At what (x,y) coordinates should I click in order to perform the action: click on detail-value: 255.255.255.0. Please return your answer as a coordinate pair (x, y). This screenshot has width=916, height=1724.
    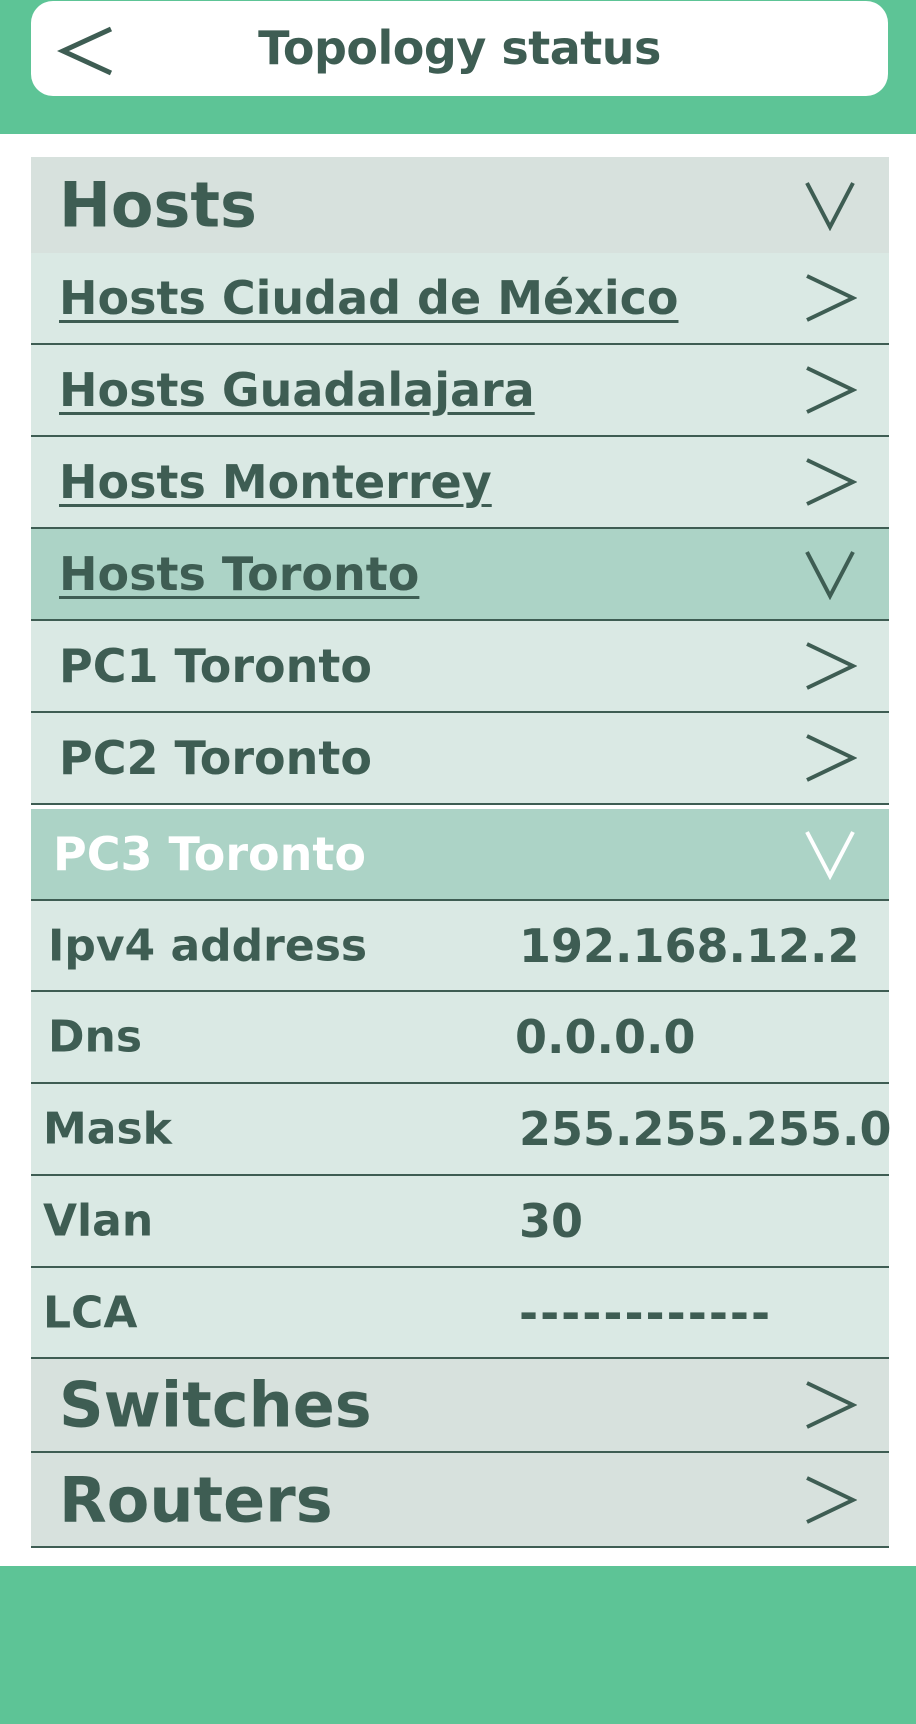
    Looking at the image, I should click on (705, 1129).